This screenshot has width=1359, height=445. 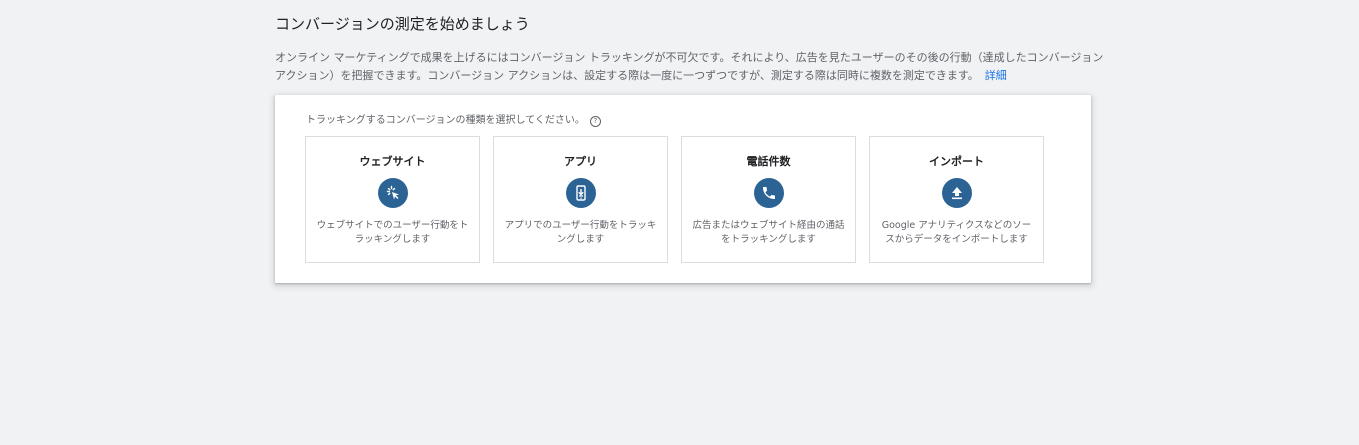 What do you see at coordinates (392, 161) in the screenshot?
I see `card-title: ウェブサイト` at bounding box center [392, 161].